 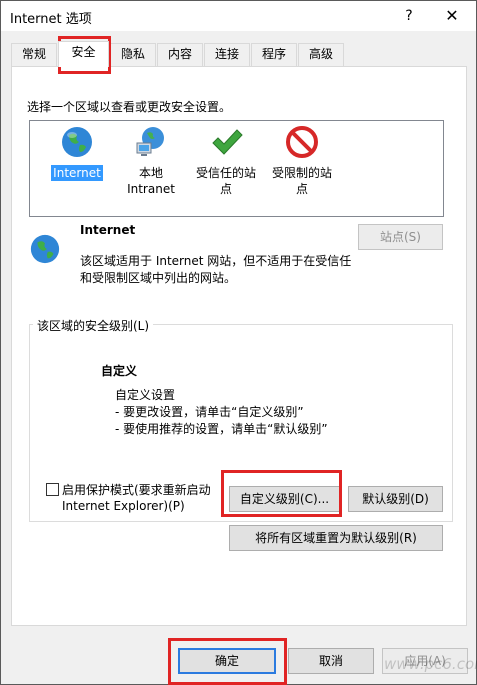 I want to click on selected-zone-globe-icon, so click(x=45, y=249).